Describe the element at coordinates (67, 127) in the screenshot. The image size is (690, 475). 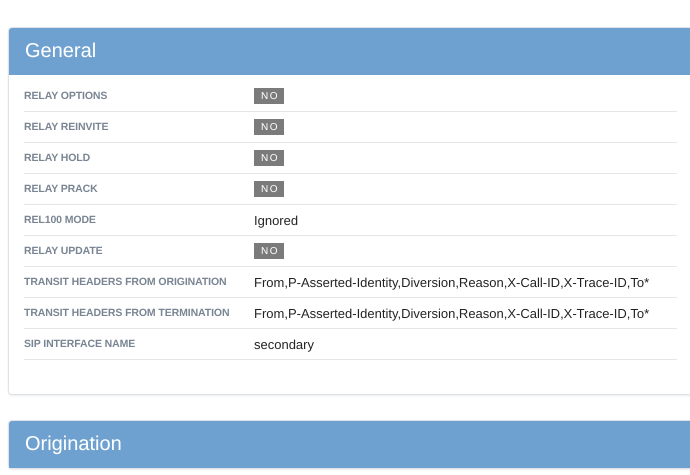
I see `field-label: RELAY REINVITE` at that location.